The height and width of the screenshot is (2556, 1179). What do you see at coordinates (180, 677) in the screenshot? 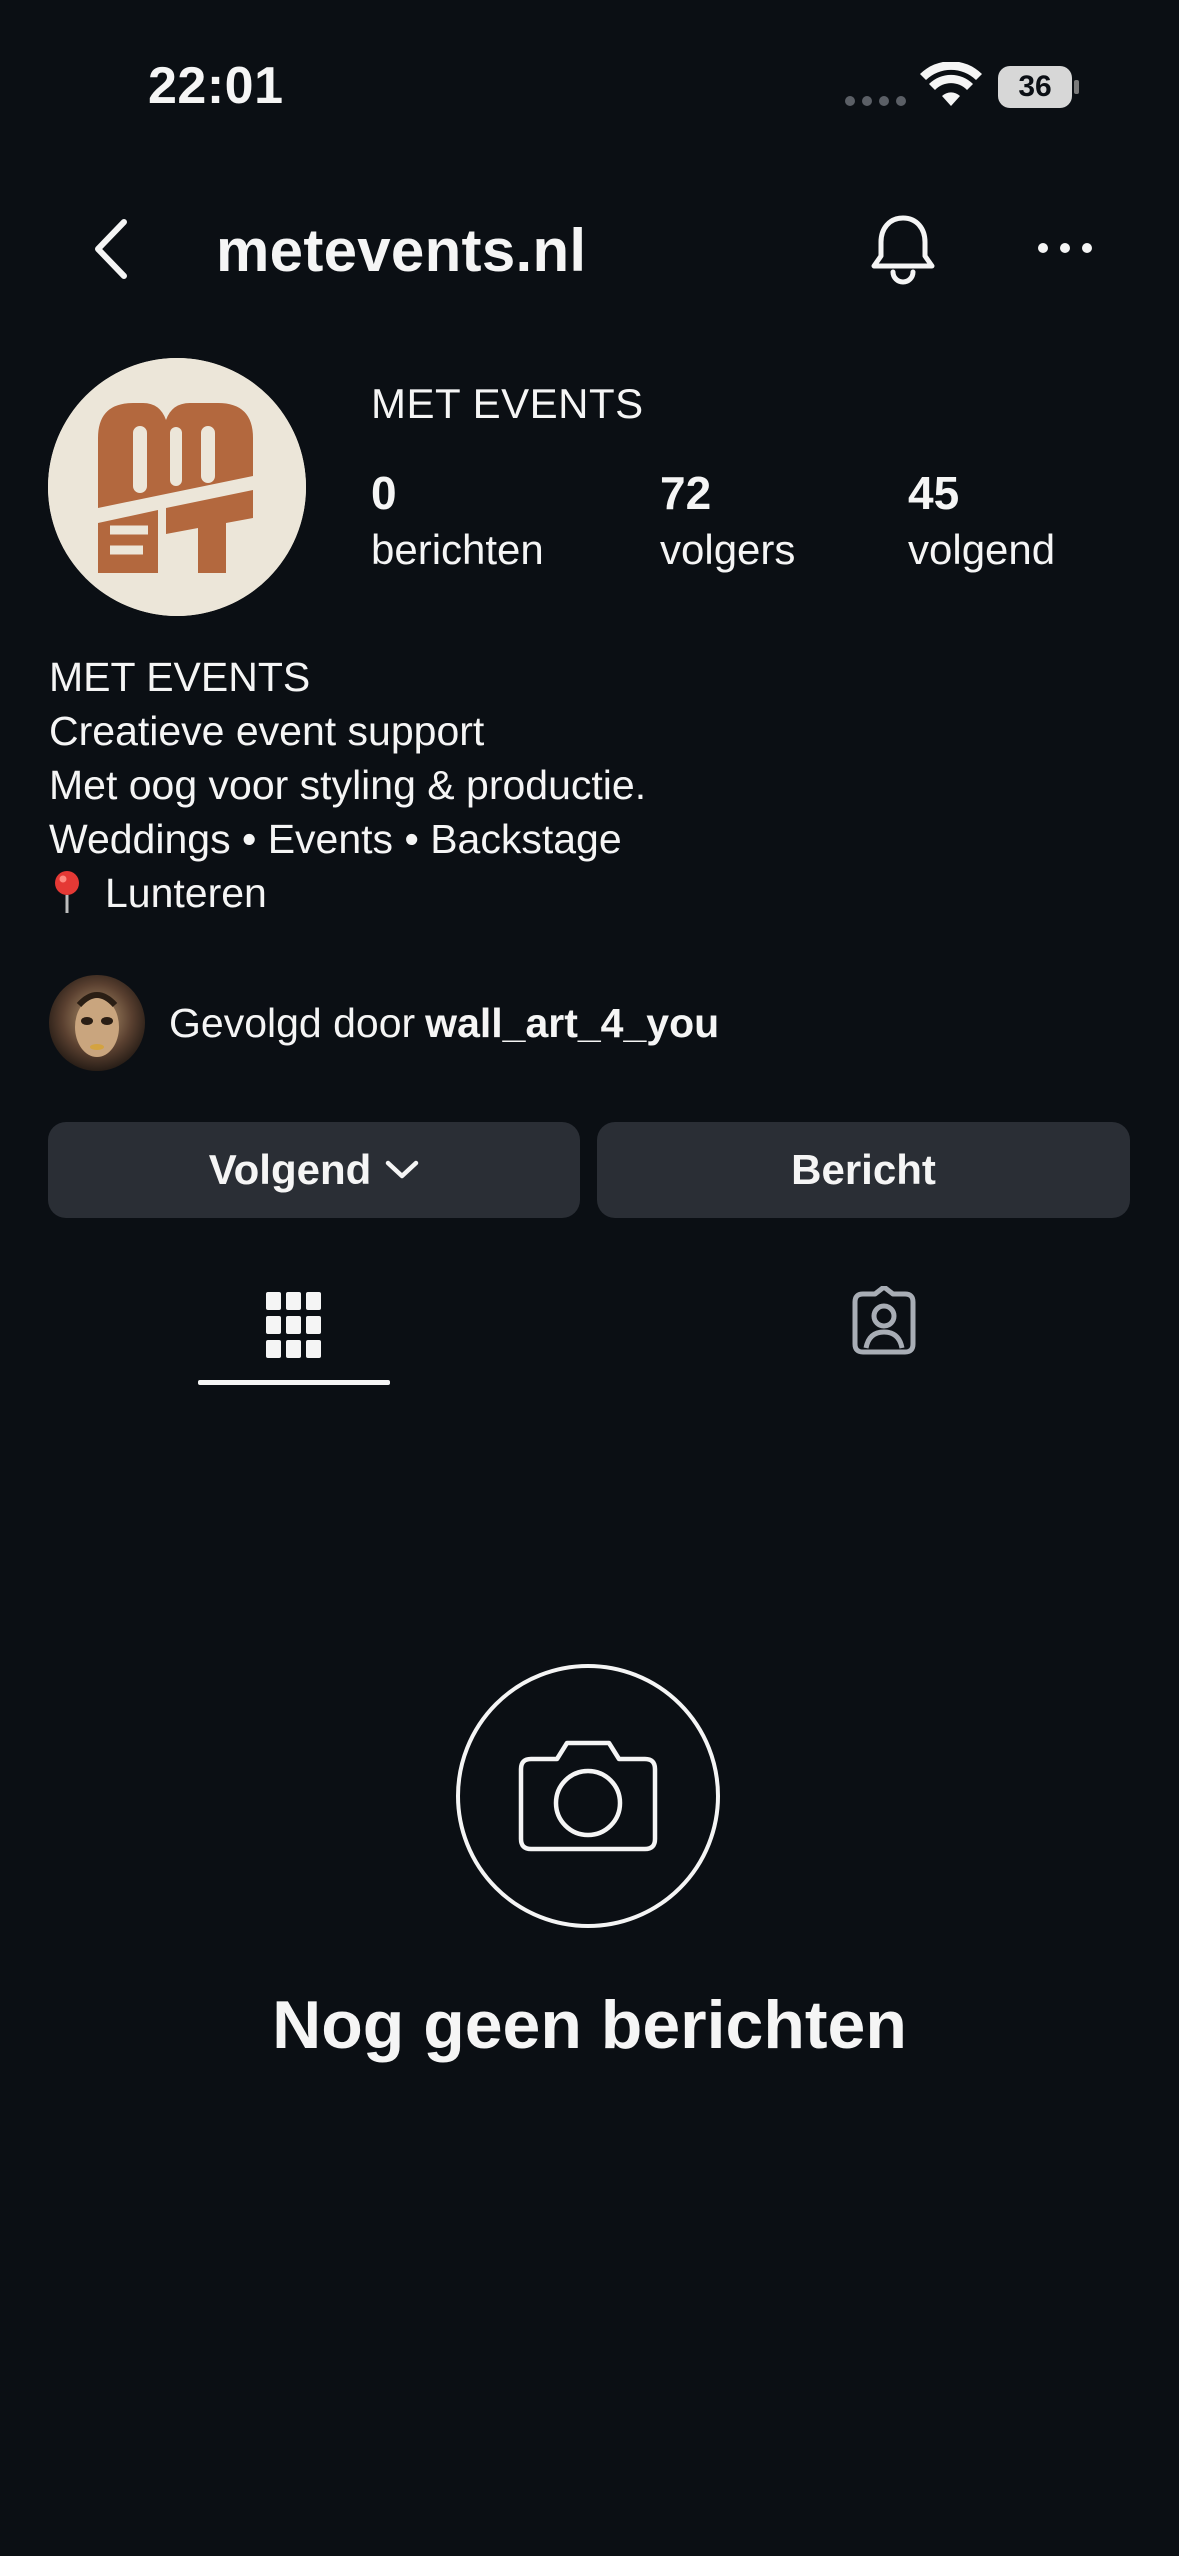
I see `bio-line: MET EVENTS` at bounding box center [180, 677].